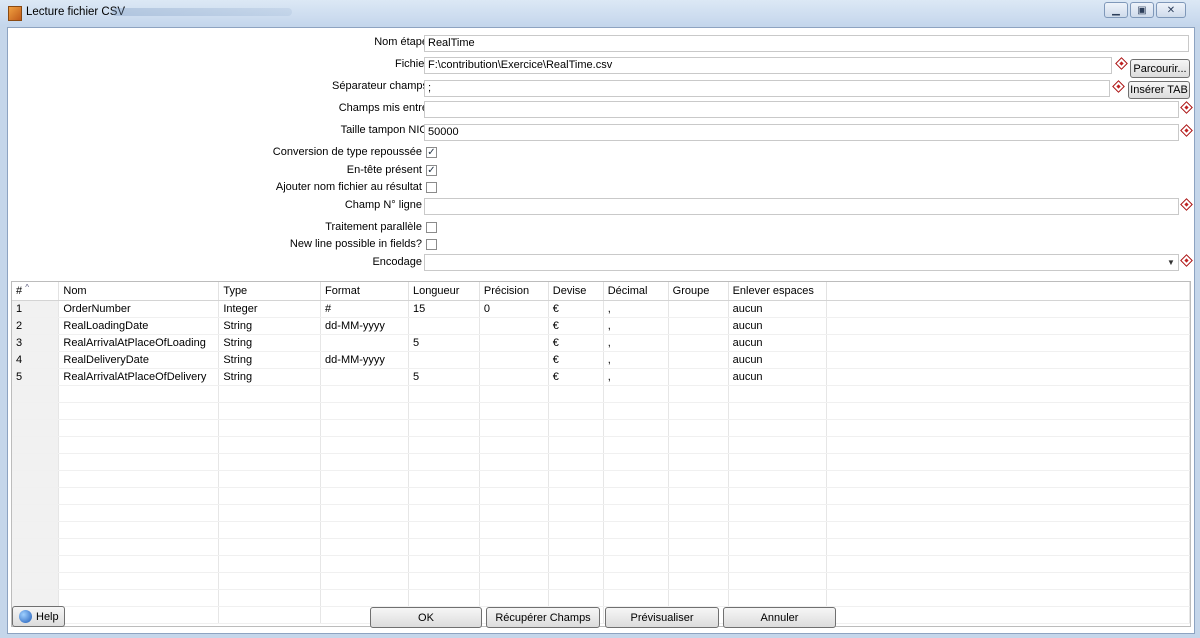 Image resolution: width=1200 pixels, height=638 pixels. I want to click on field-trim-cell: aucun, so click(777, 377).